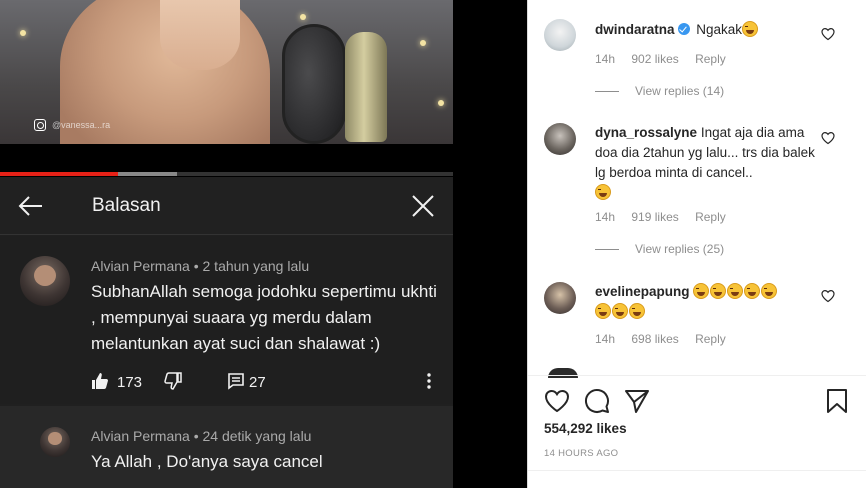 The height and width of the screenshot is (488, 866). I want to click on view-replies-label: View replies (14), so click(679, 91).